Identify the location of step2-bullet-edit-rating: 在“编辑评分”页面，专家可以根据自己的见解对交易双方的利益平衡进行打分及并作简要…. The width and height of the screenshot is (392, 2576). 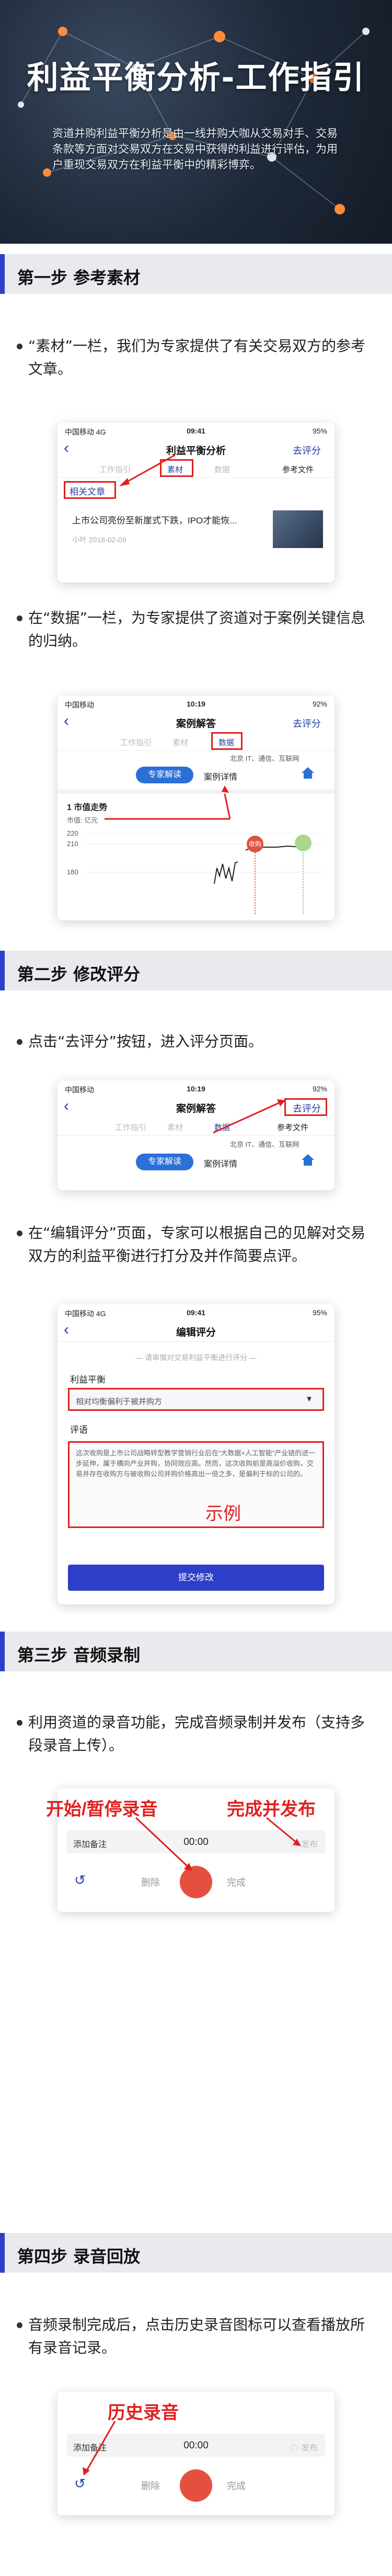
(192, 1245).